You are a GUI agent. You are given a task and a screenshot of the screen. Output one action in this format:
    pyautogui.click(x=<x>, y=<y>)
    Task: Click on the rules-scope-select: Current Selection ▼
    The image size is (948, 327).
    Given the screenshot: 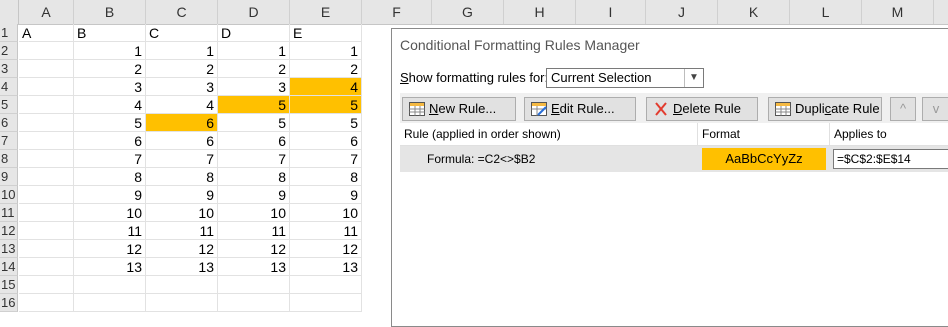 What is the action you would take?
    pyautogui.click(x=625, y=78)
    